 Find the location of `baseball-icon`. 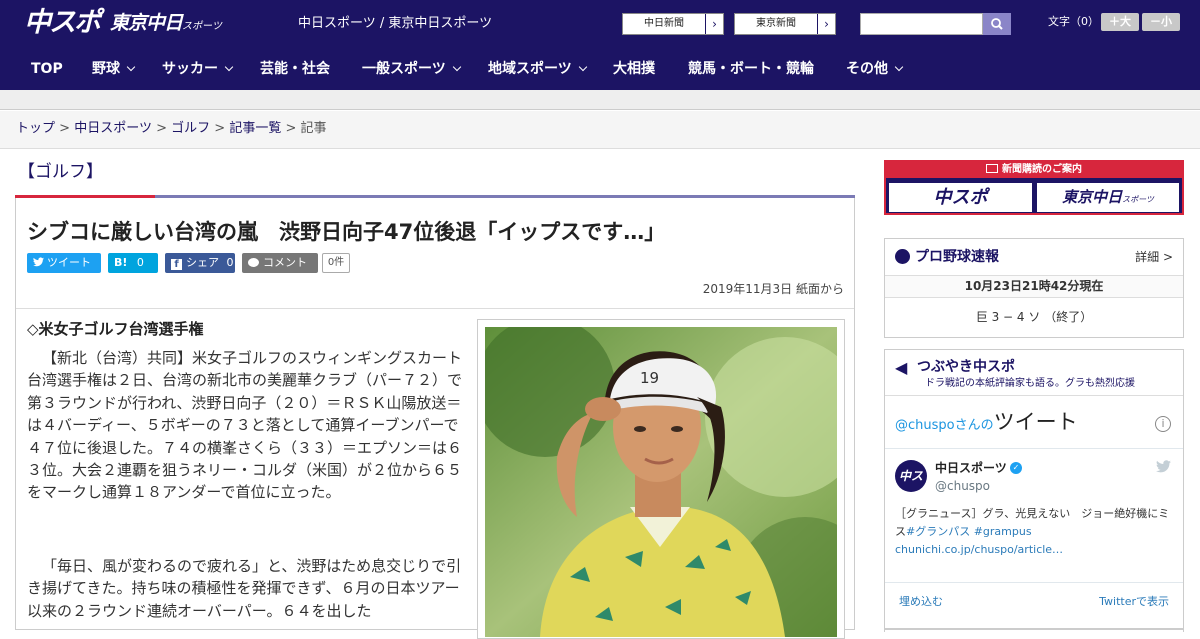

baseball-icon is located at coordinates (902, 256).